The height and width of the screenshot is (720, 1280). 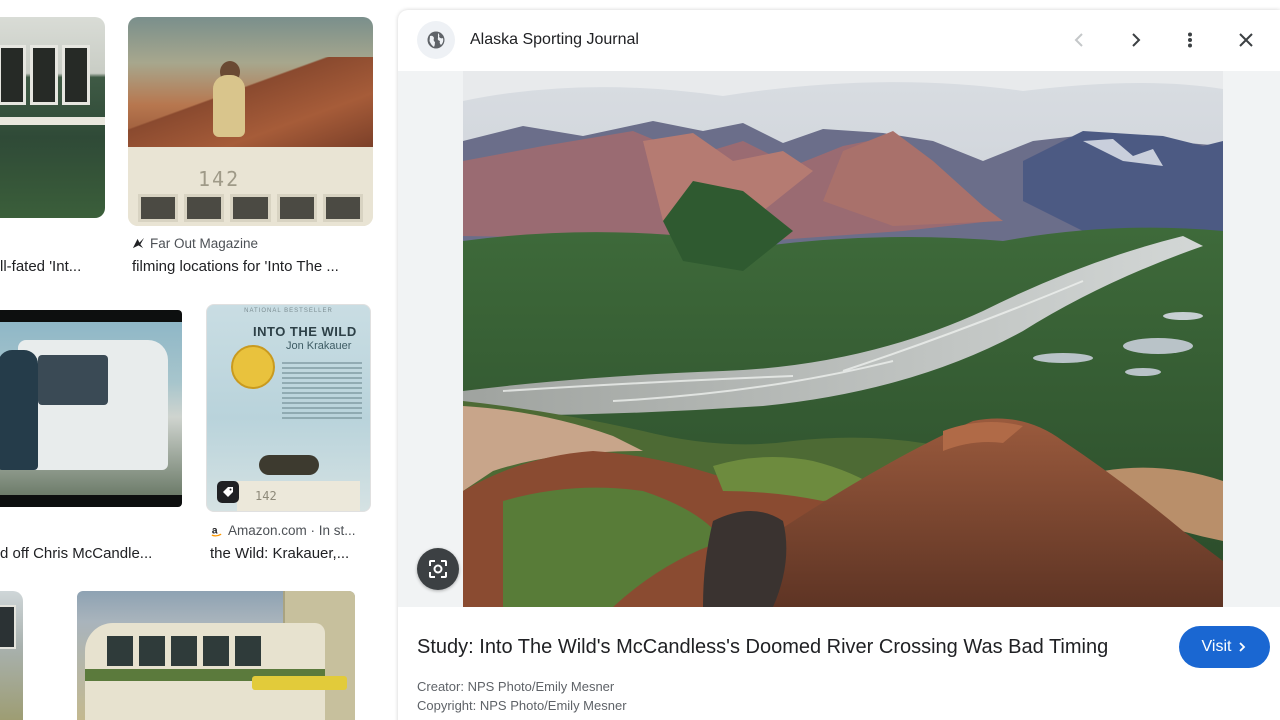 What do you see at coordinates (216, 655) in the screenshot?
I see `result-thumbnail-bus-yellow` at bounding box center [216, 655].